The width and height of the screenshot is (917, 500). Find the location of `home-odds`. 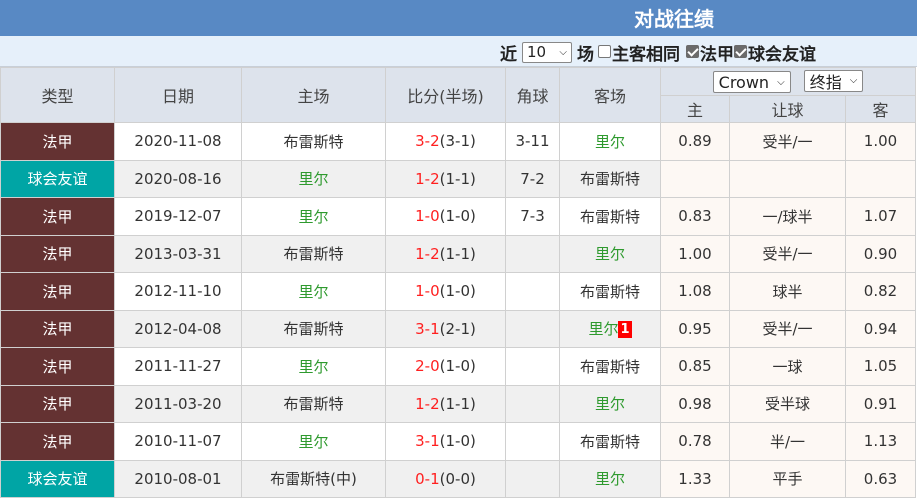

home-odds is located at coordinates (695, 178).